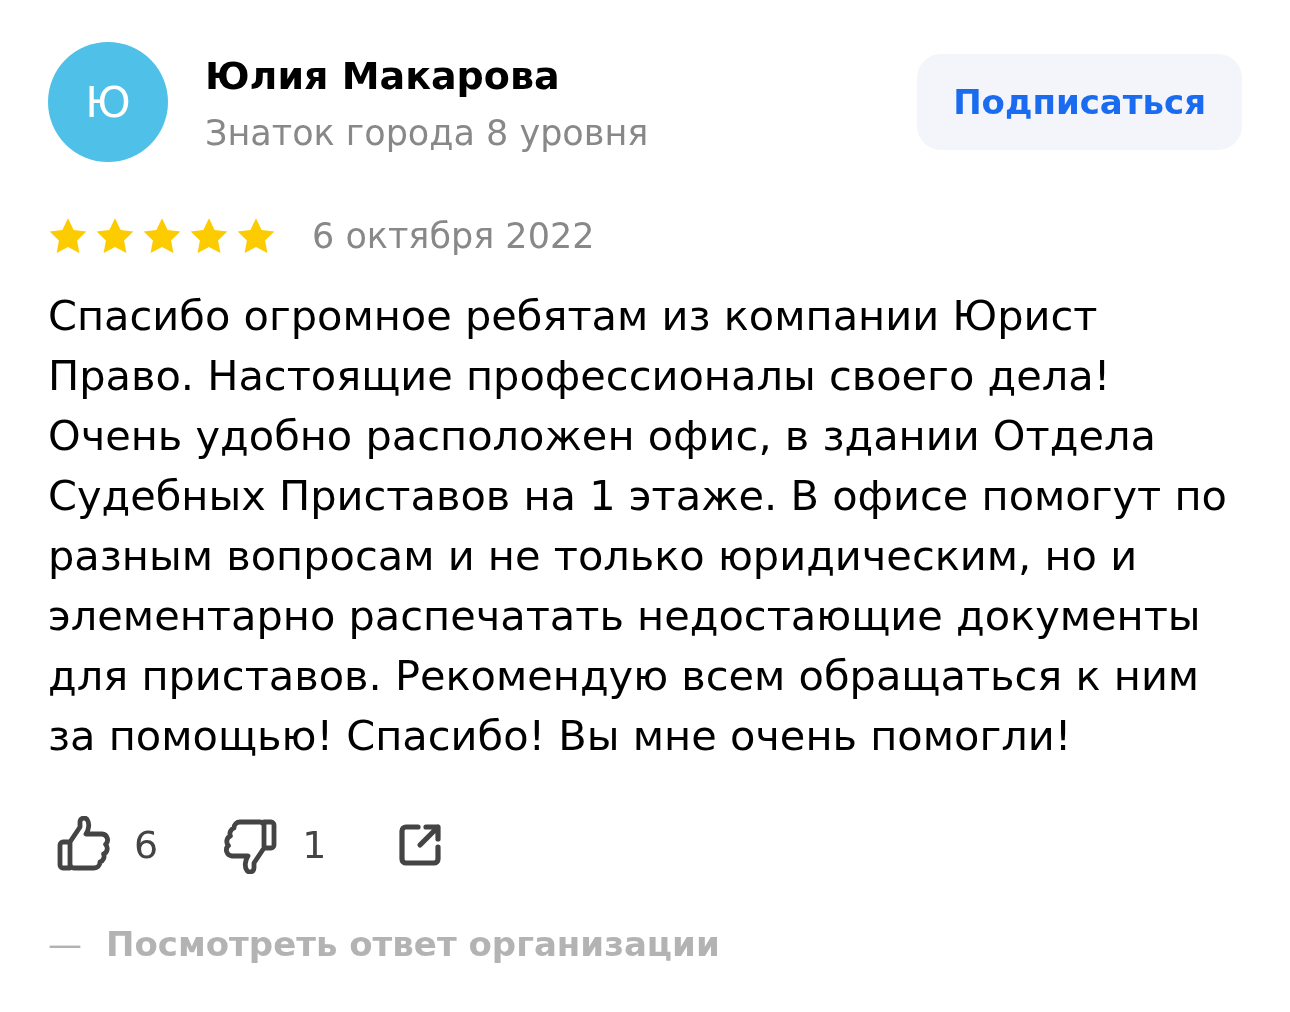 This screenshot has height=1012, width=1290. I want to click on author-status: Знаток города 8 уровня, so click(427, 133).